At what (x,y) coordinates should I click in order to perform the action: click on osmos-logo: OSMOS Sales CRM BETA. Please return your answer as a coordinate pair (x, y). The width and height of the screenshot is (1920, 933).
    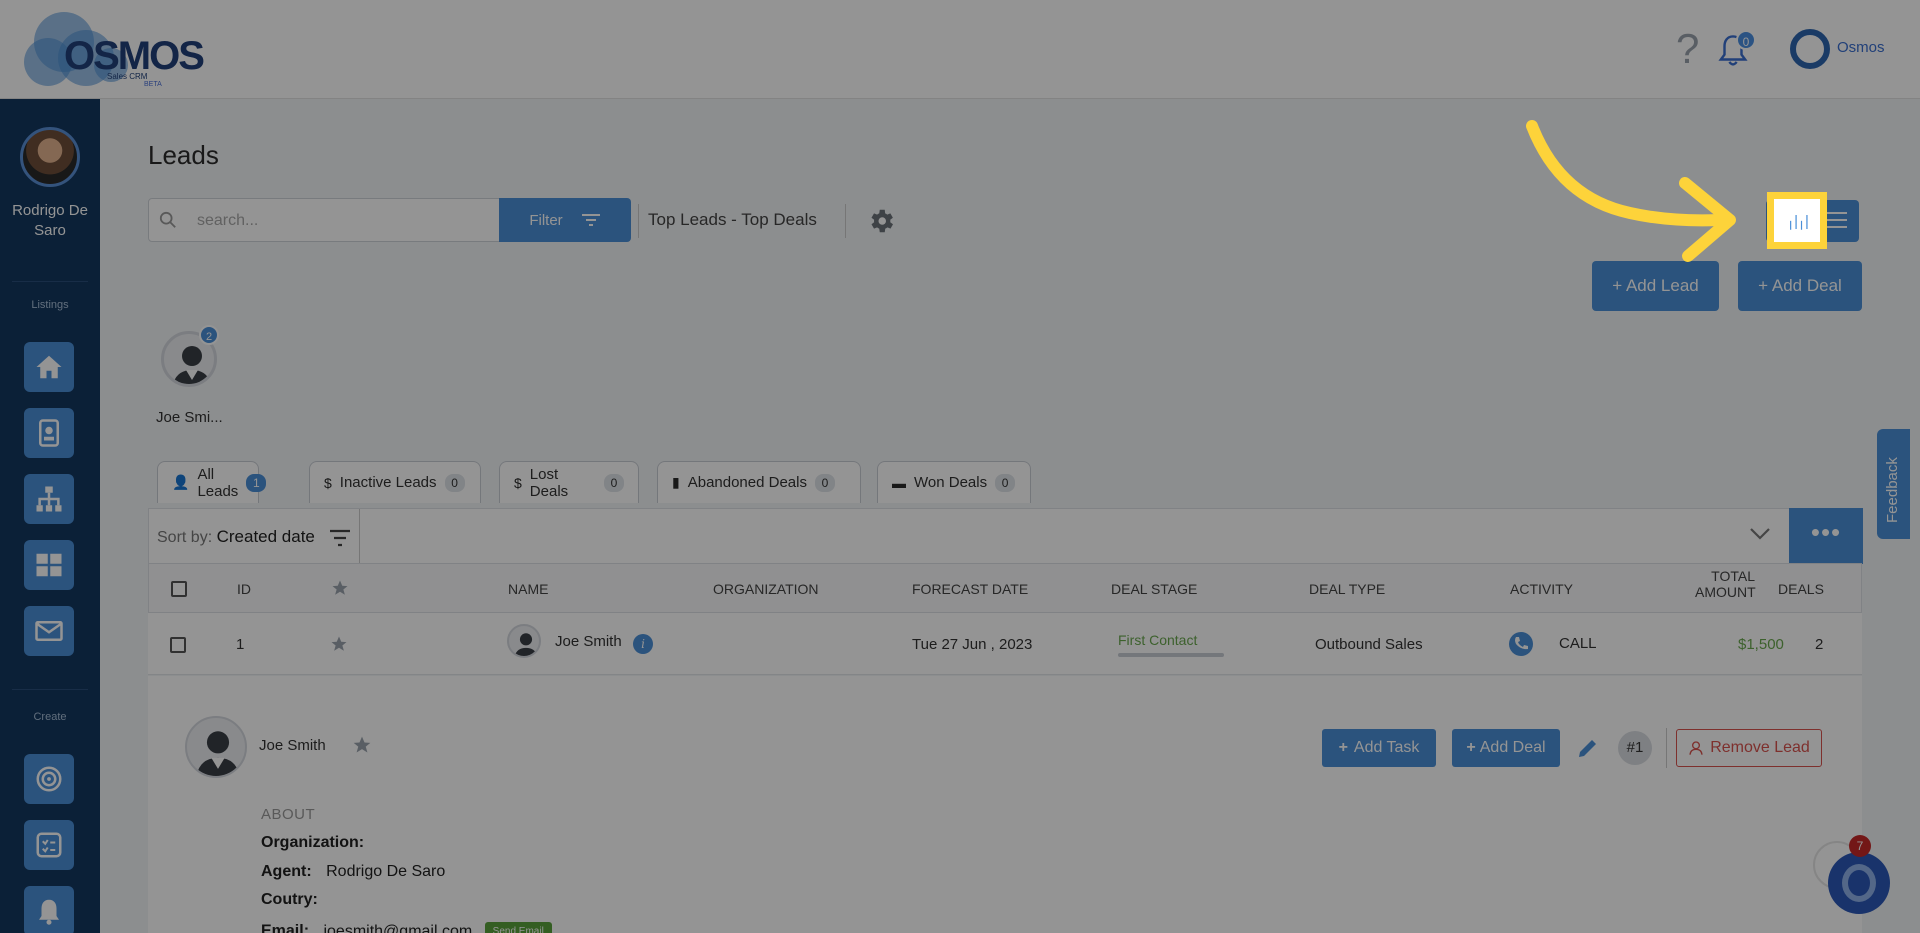
    Looking at the image, I should click on (114, 49).